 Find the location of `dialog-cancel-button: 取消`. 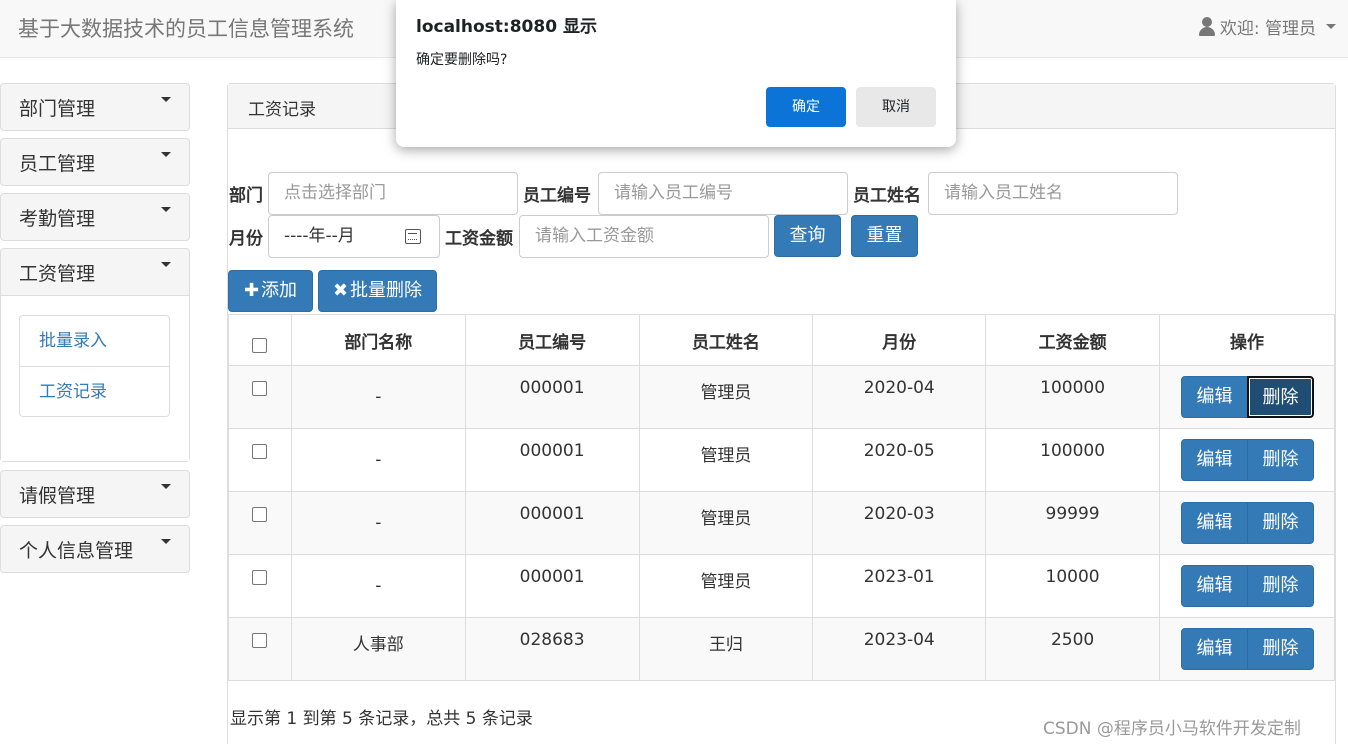

dialog-cancel-button: 取消 is located at coordinates (896, 107).